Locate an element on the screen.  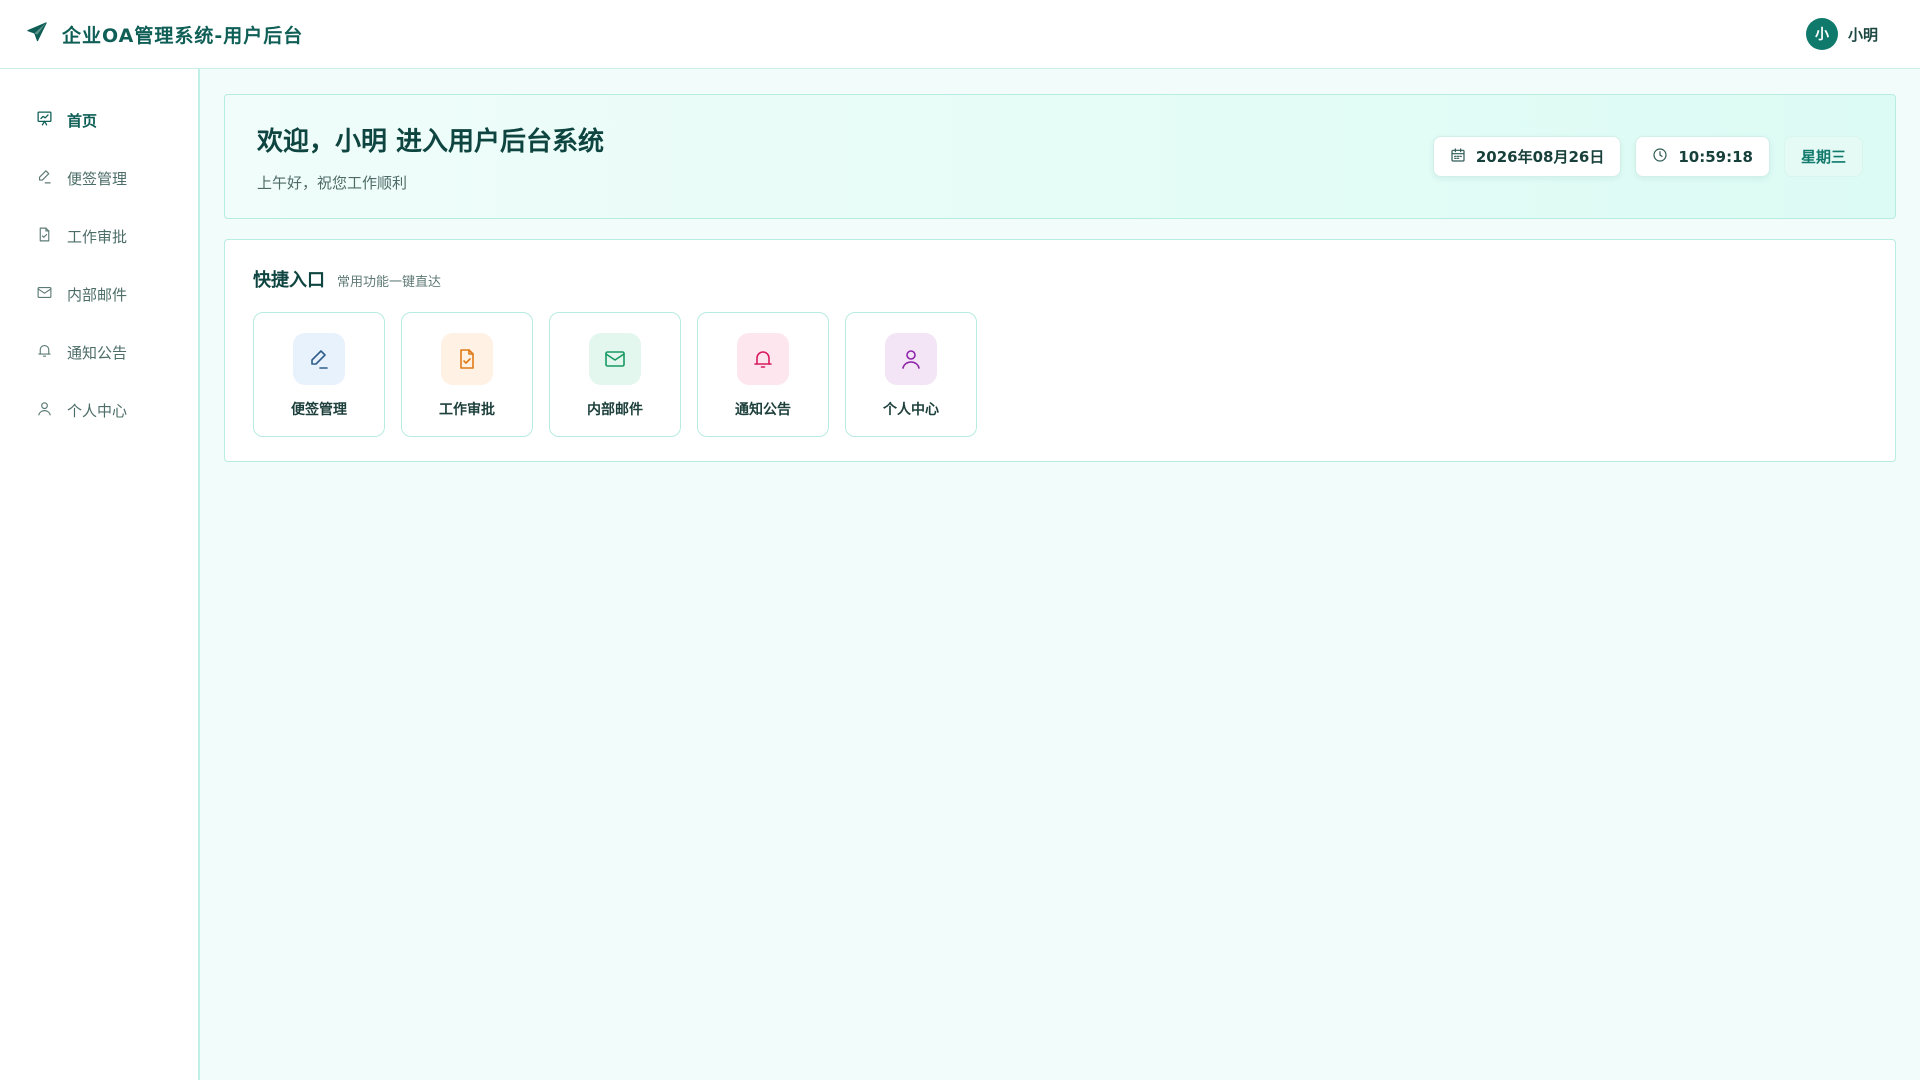
welcome-text: 欢迎，小明 进入用户后台系统 上午好，祝您工作顺利 is located at coordinates (430, 157).